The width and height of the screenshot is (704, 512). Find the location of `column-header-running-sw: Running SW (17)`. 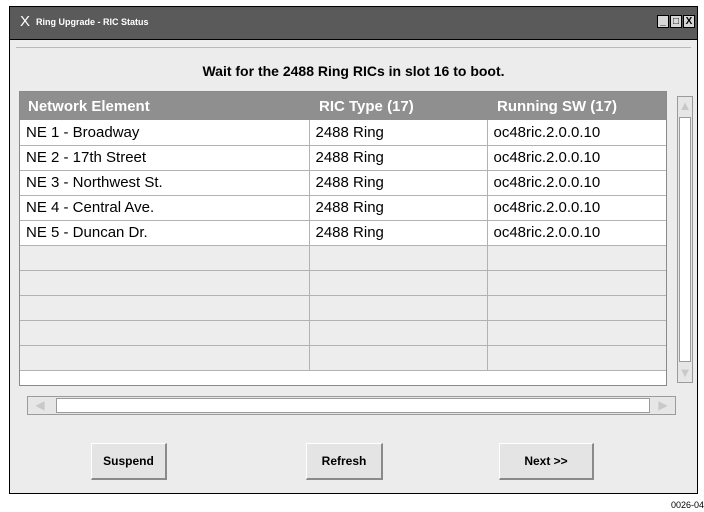

column-header-running-sw: Running SW (17) is located at coordinates (576, 106).